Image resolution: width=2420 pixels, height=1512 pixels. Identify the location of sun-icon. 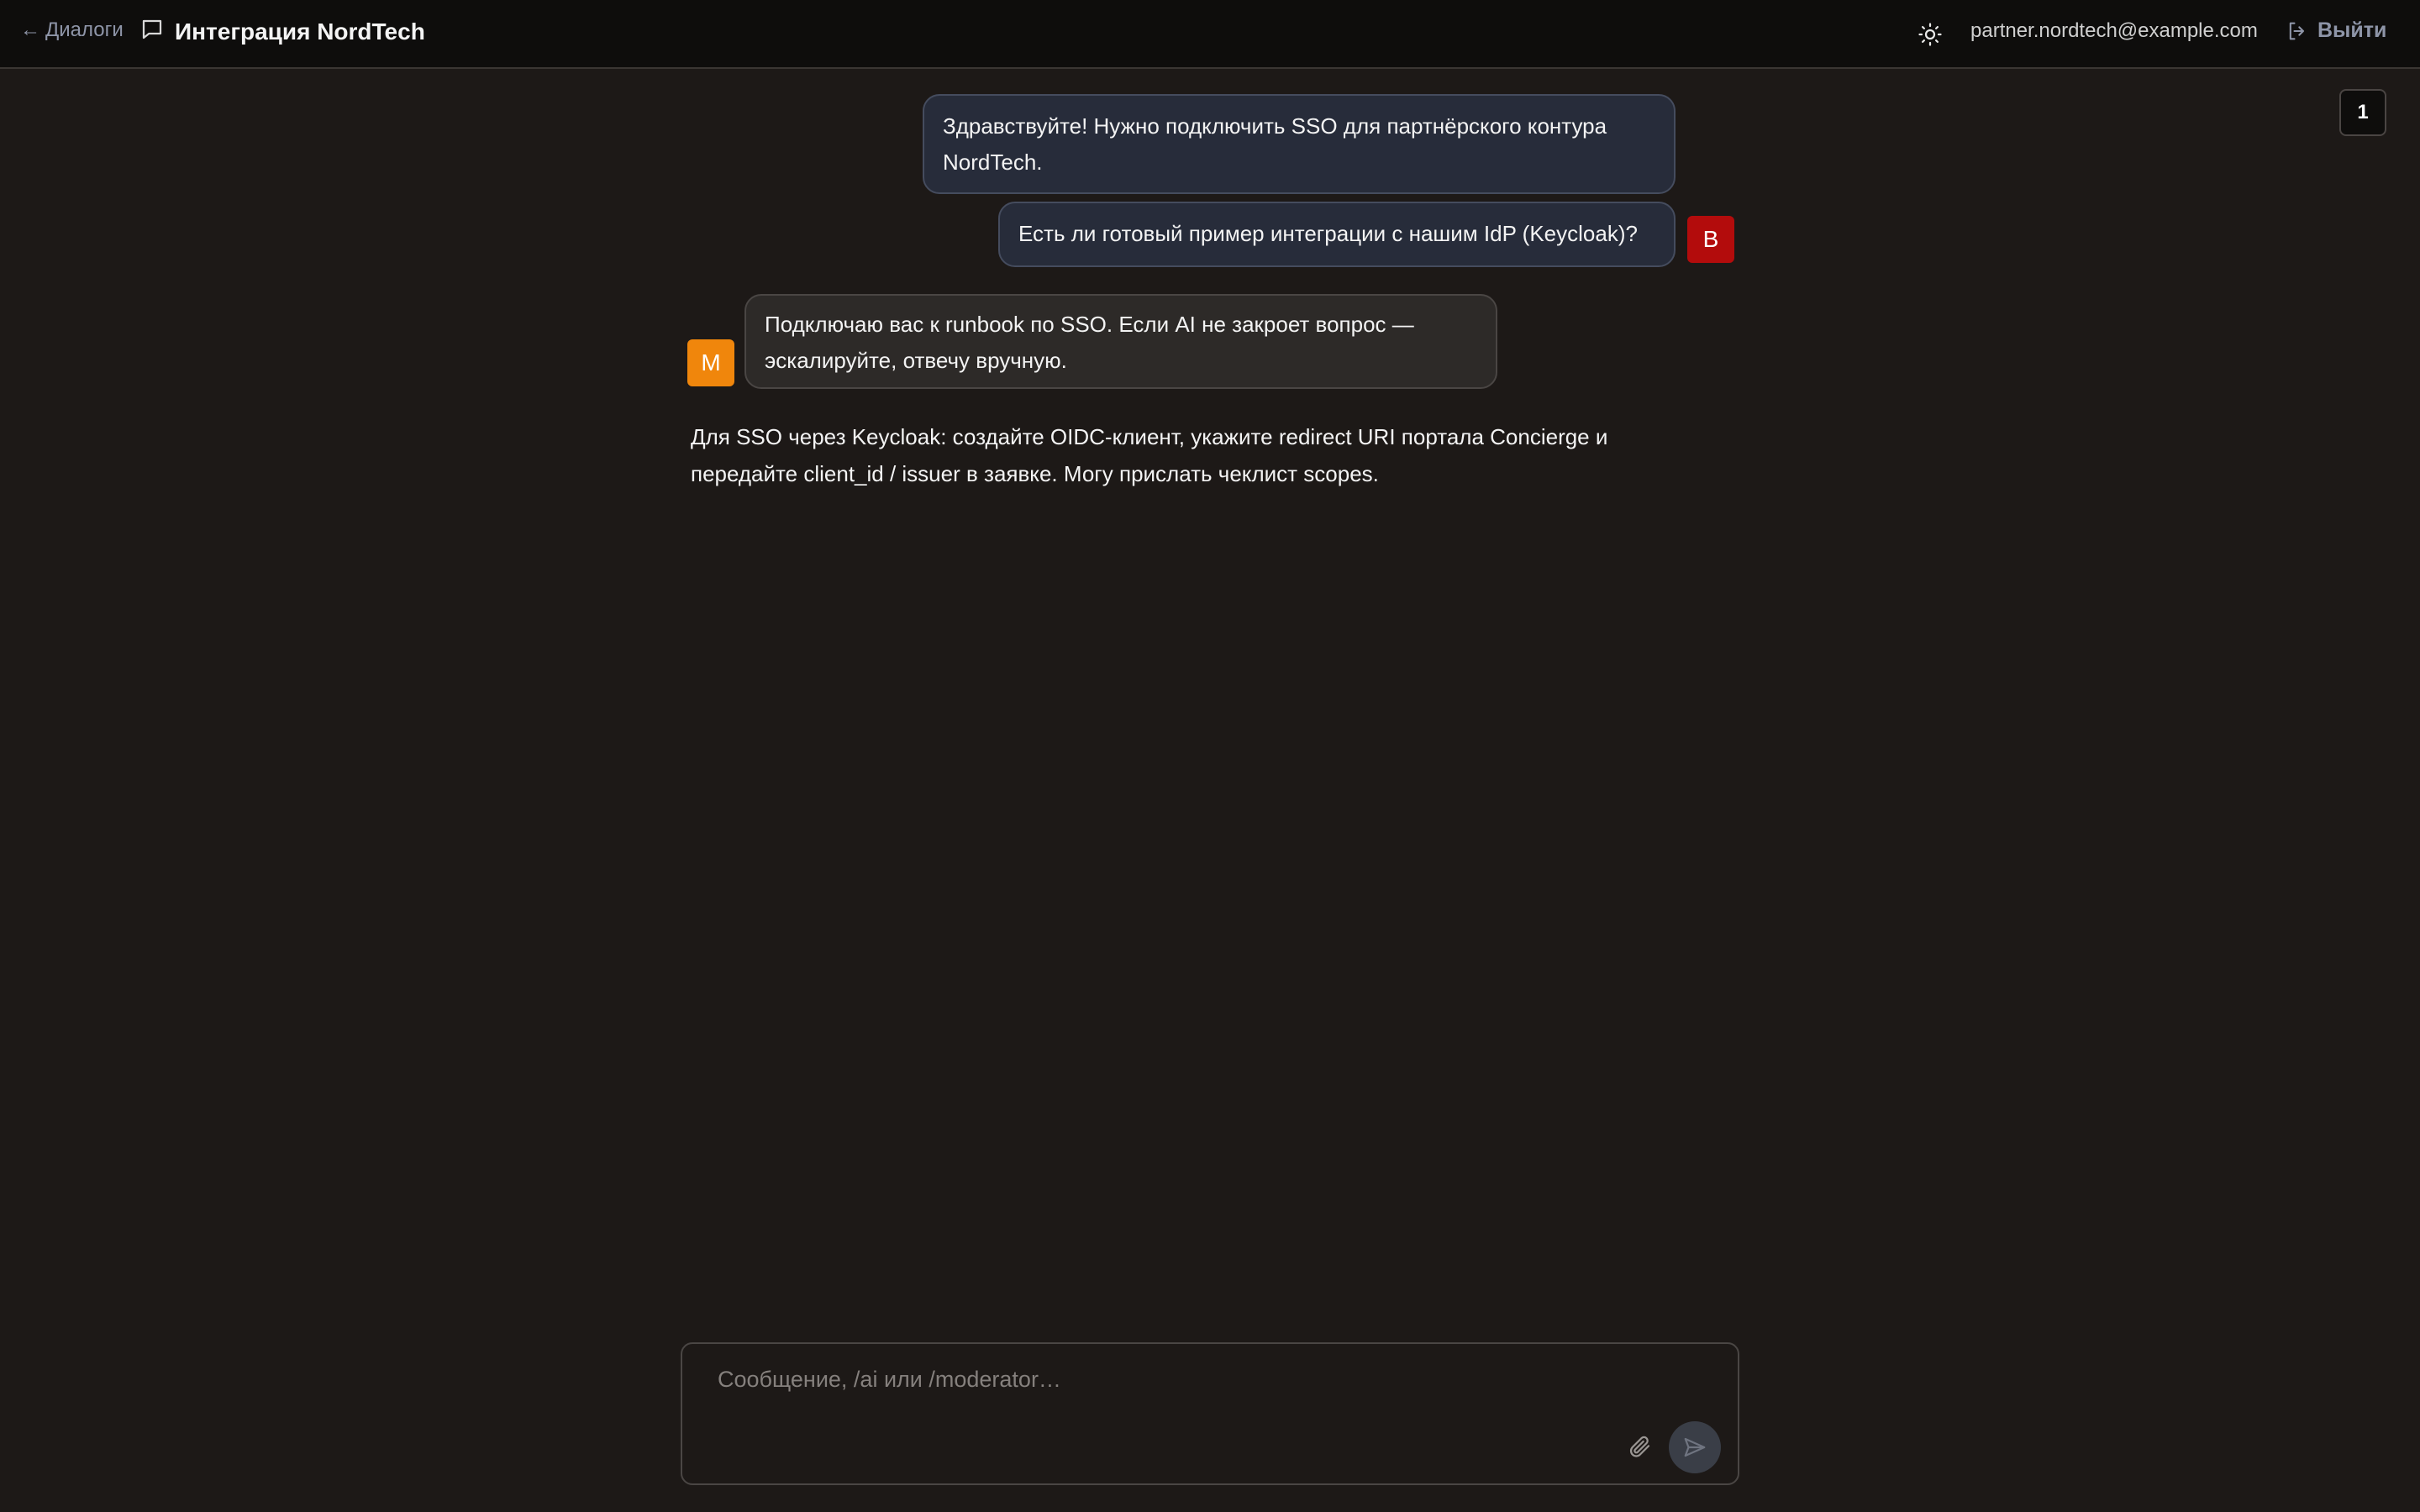
(1930, 34).